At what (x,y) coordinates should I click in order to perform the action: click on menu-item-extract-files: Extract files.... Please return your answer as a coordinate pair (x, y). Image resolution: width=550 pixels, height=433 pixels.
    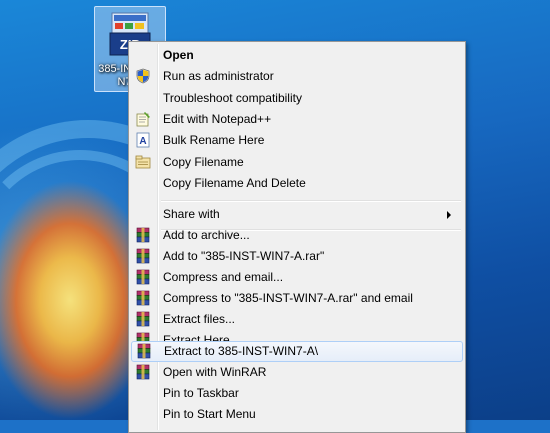
    Looking at the image, I should click on (296, 319).